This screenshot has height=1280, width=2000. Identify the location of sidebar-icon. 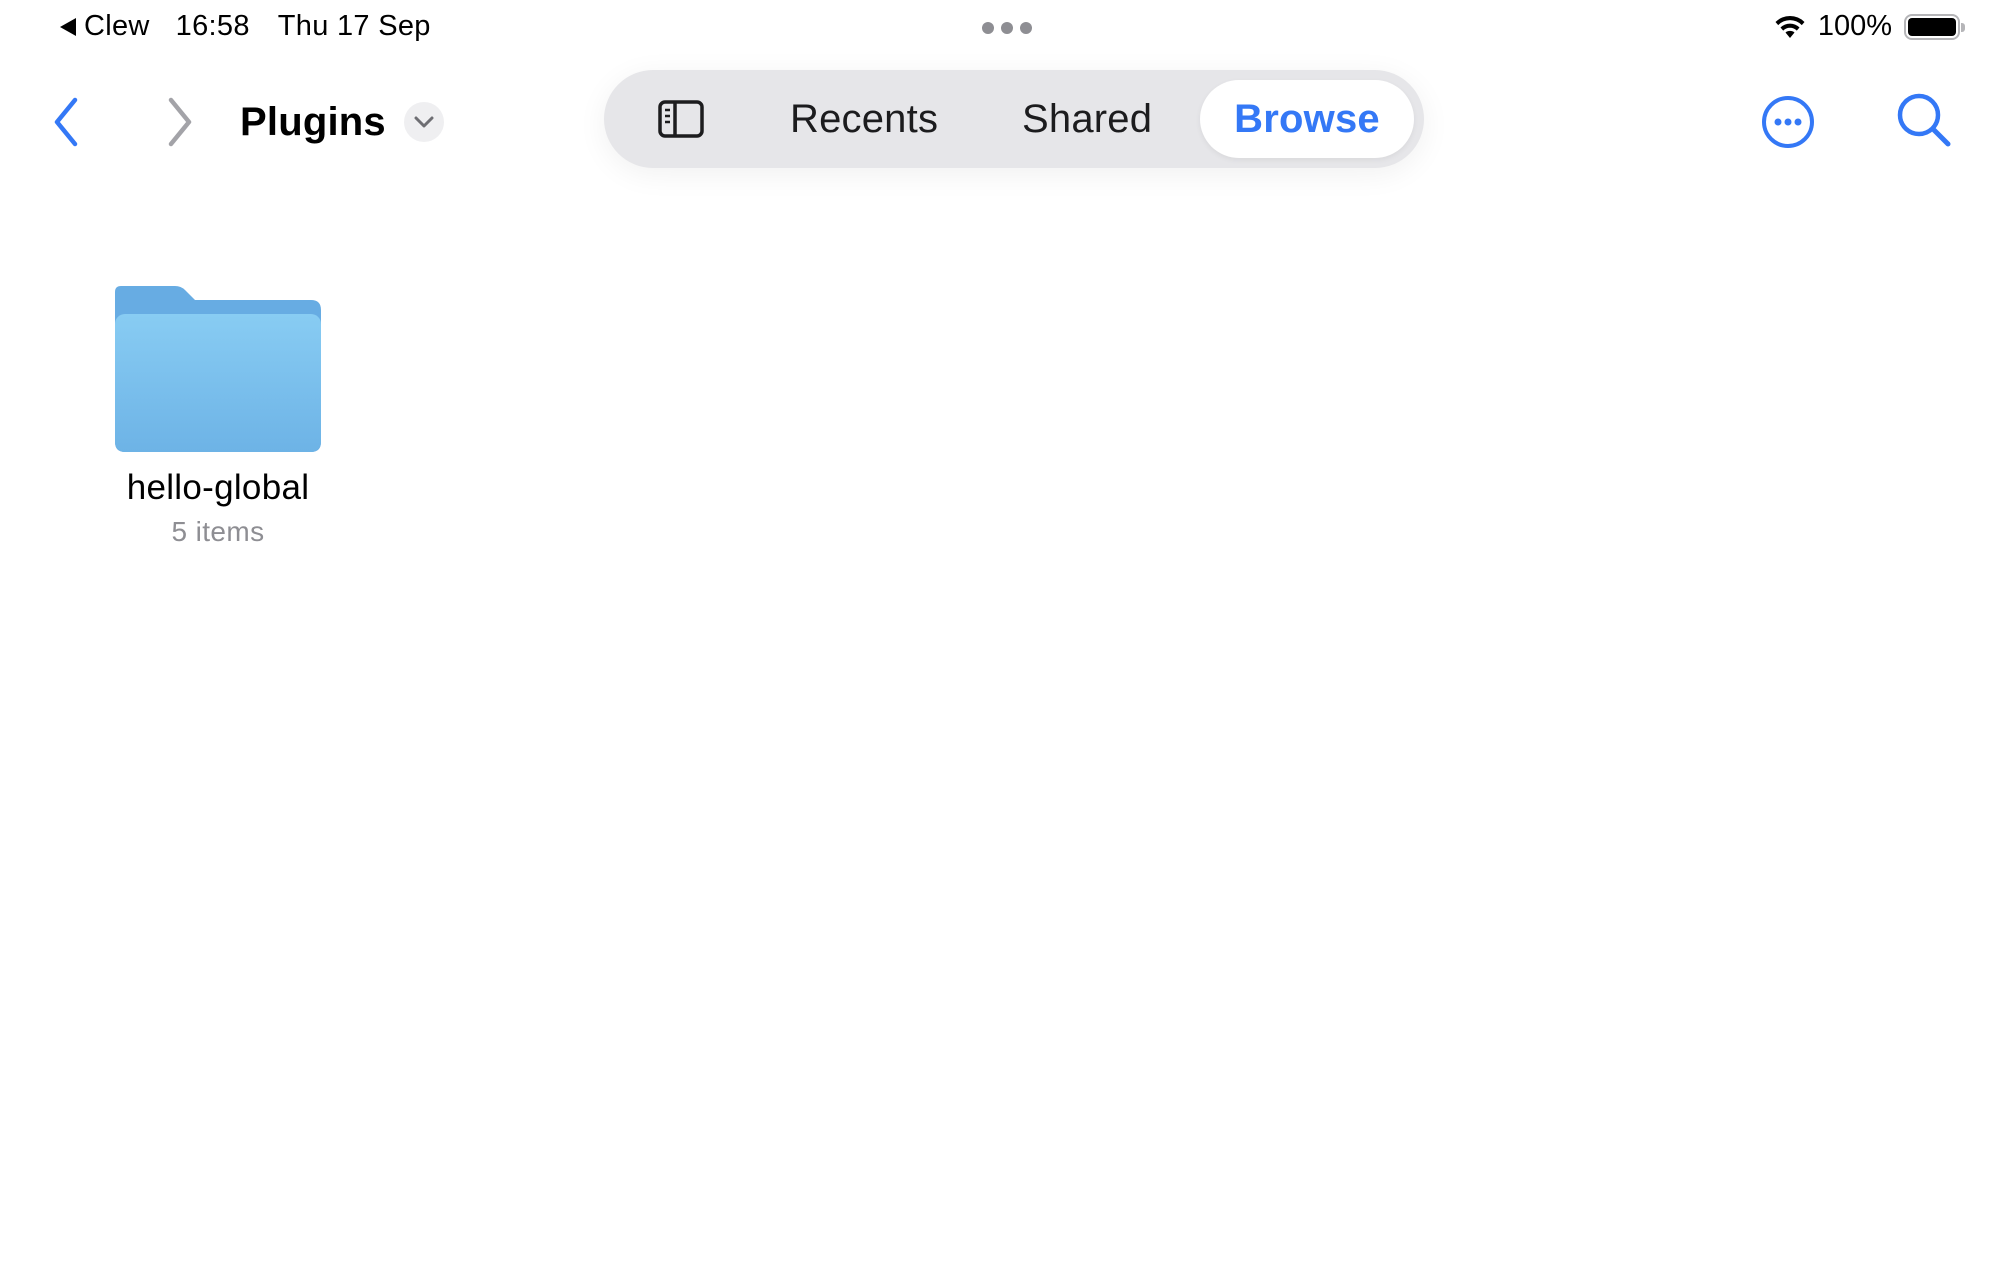
(681, 119).